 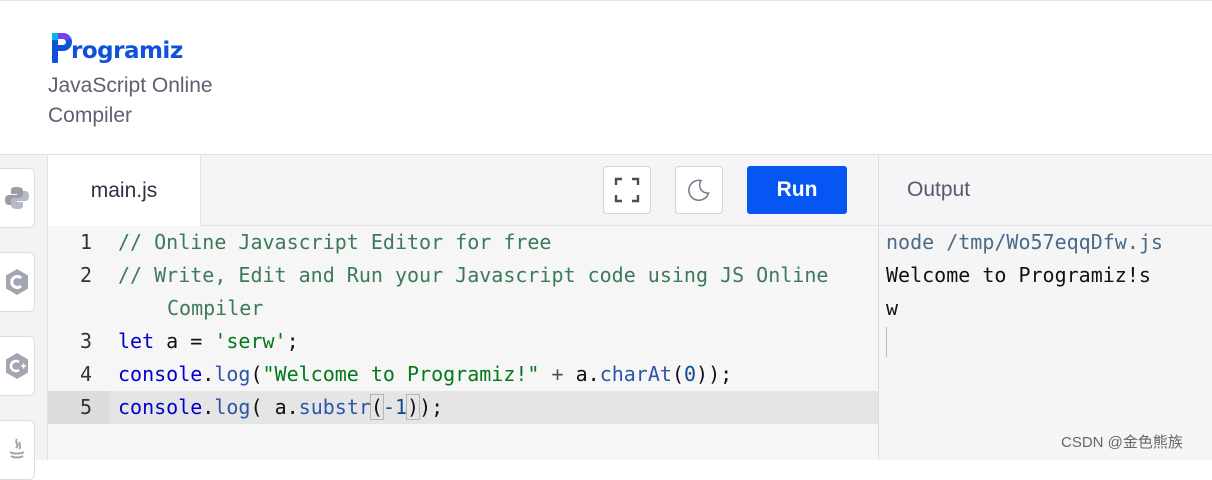 What do you see at coordinates (1045, 190) in the screenshot?
I see `output-header: Output` at bounding box center [1045, 190].